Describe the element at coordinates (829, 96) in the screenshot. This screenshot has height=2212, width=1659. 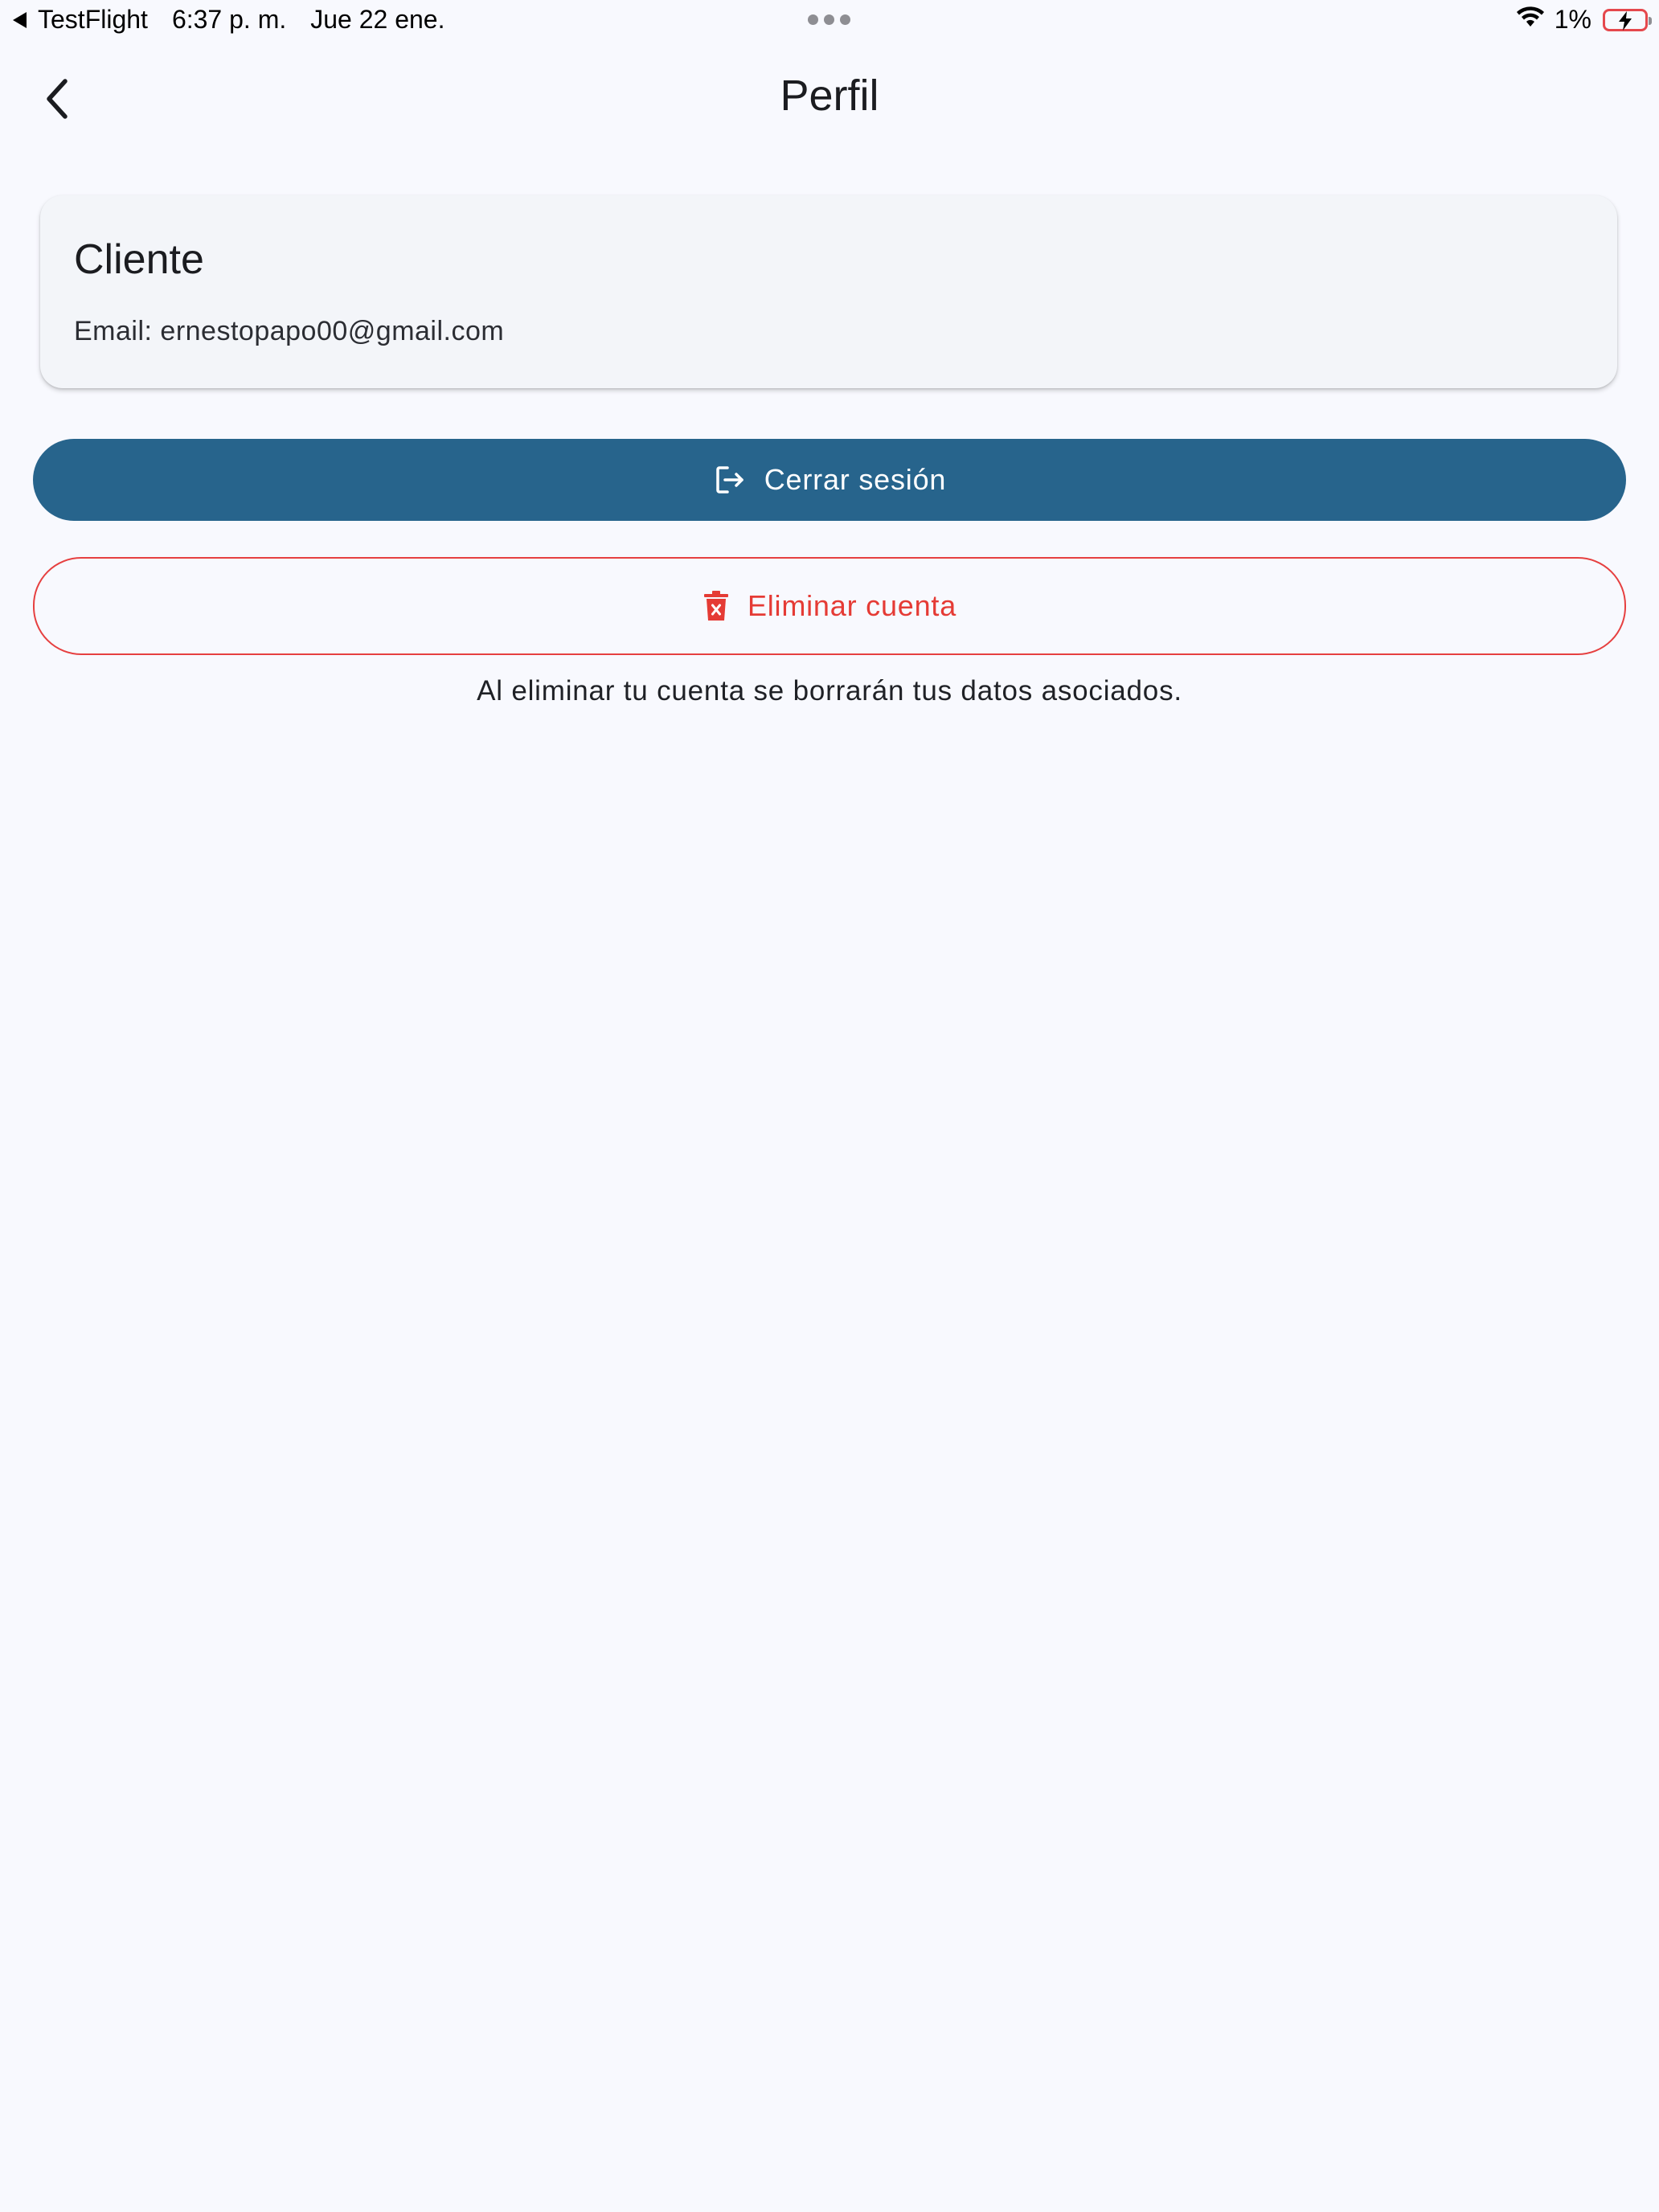
I see `page-title: Perfil` at that location.